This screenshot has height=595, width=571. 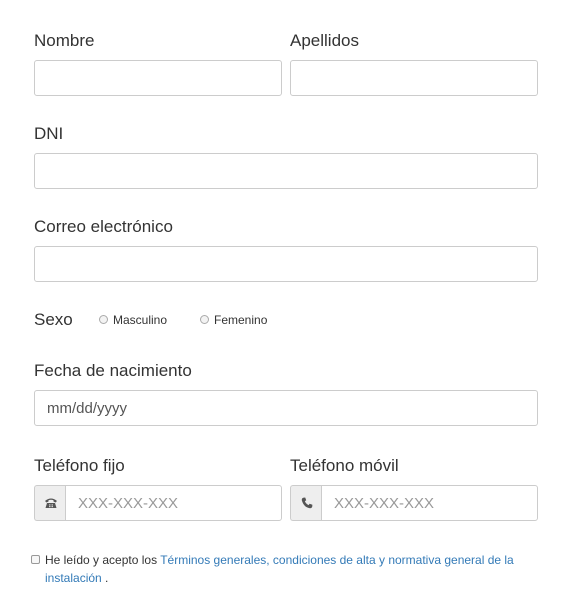 What do you see at coordinates (204, 320) in the screenshot?
I see `radio-femenino-circle` at bounding box center [204, 320].